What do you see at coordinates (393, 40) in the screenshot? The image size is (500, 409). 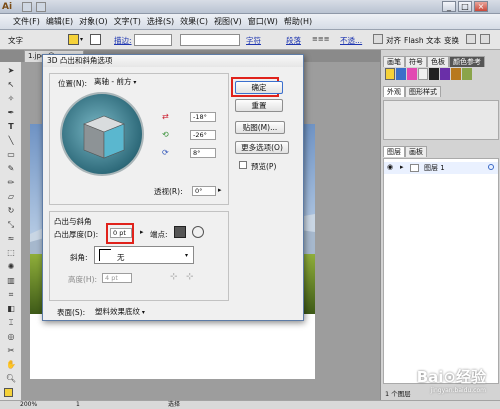 I see `align-label: 对齐` at bounding box center [393, 40].